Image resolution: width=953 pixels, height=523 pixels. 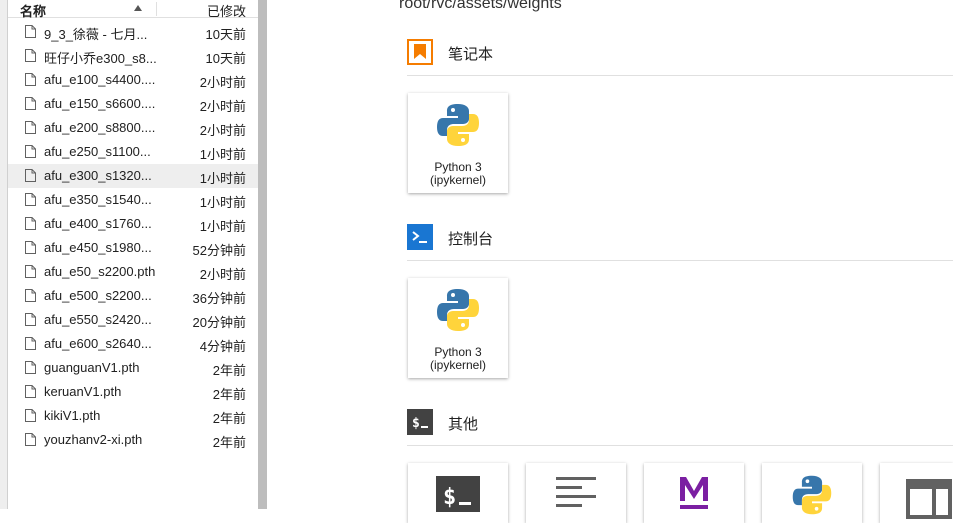 What do you see at coordinates (92, 367) in the screenshot?
I see `file-name: guanguanV1.pth` at bounding box center [92, 367].